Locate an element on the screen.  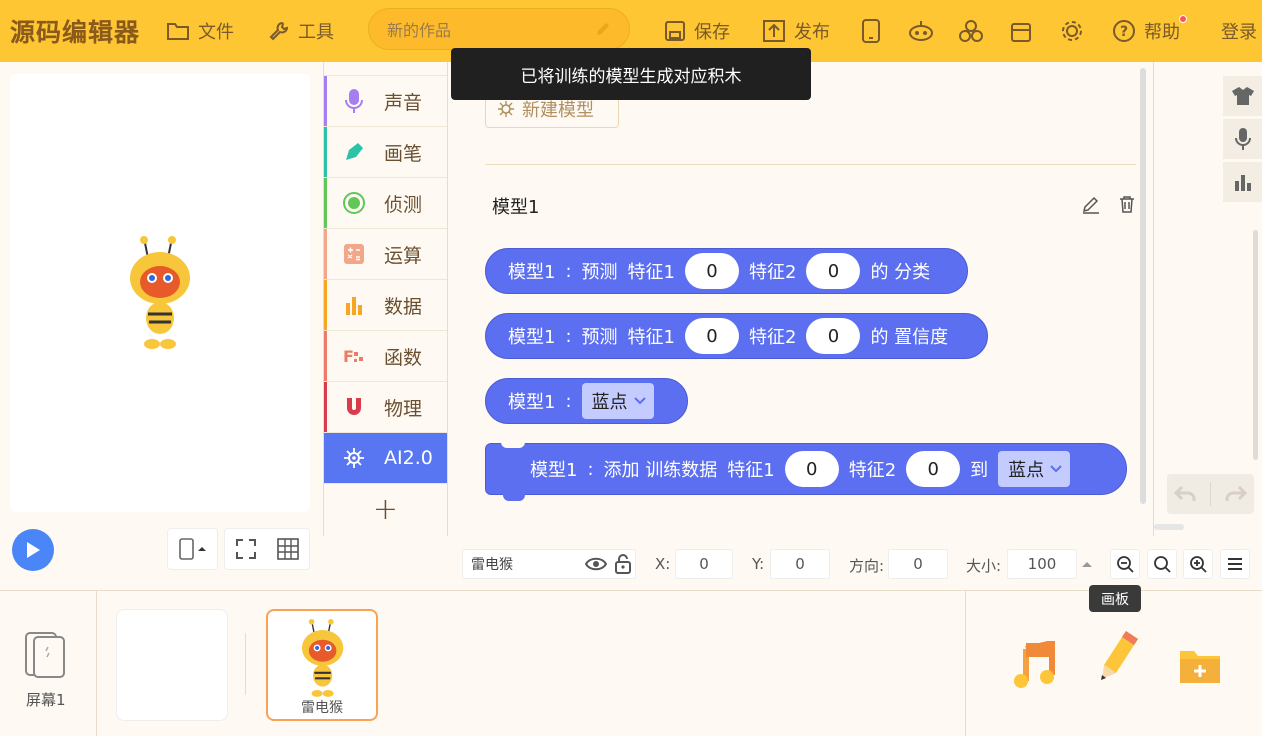
microphone-icon is located at coordinates (354, 101).